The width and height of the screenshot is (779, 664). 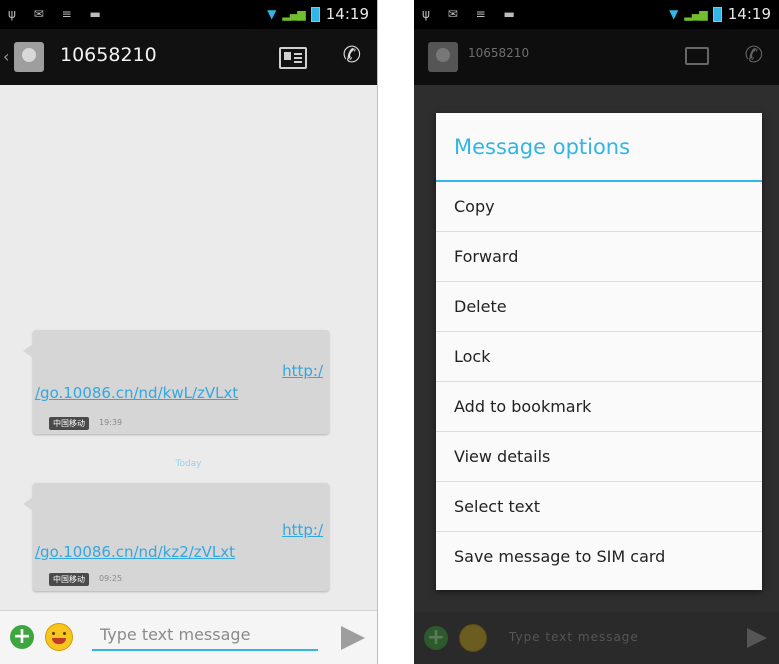 I want to click on message-time: 19:39, so click(x=111, y=422).